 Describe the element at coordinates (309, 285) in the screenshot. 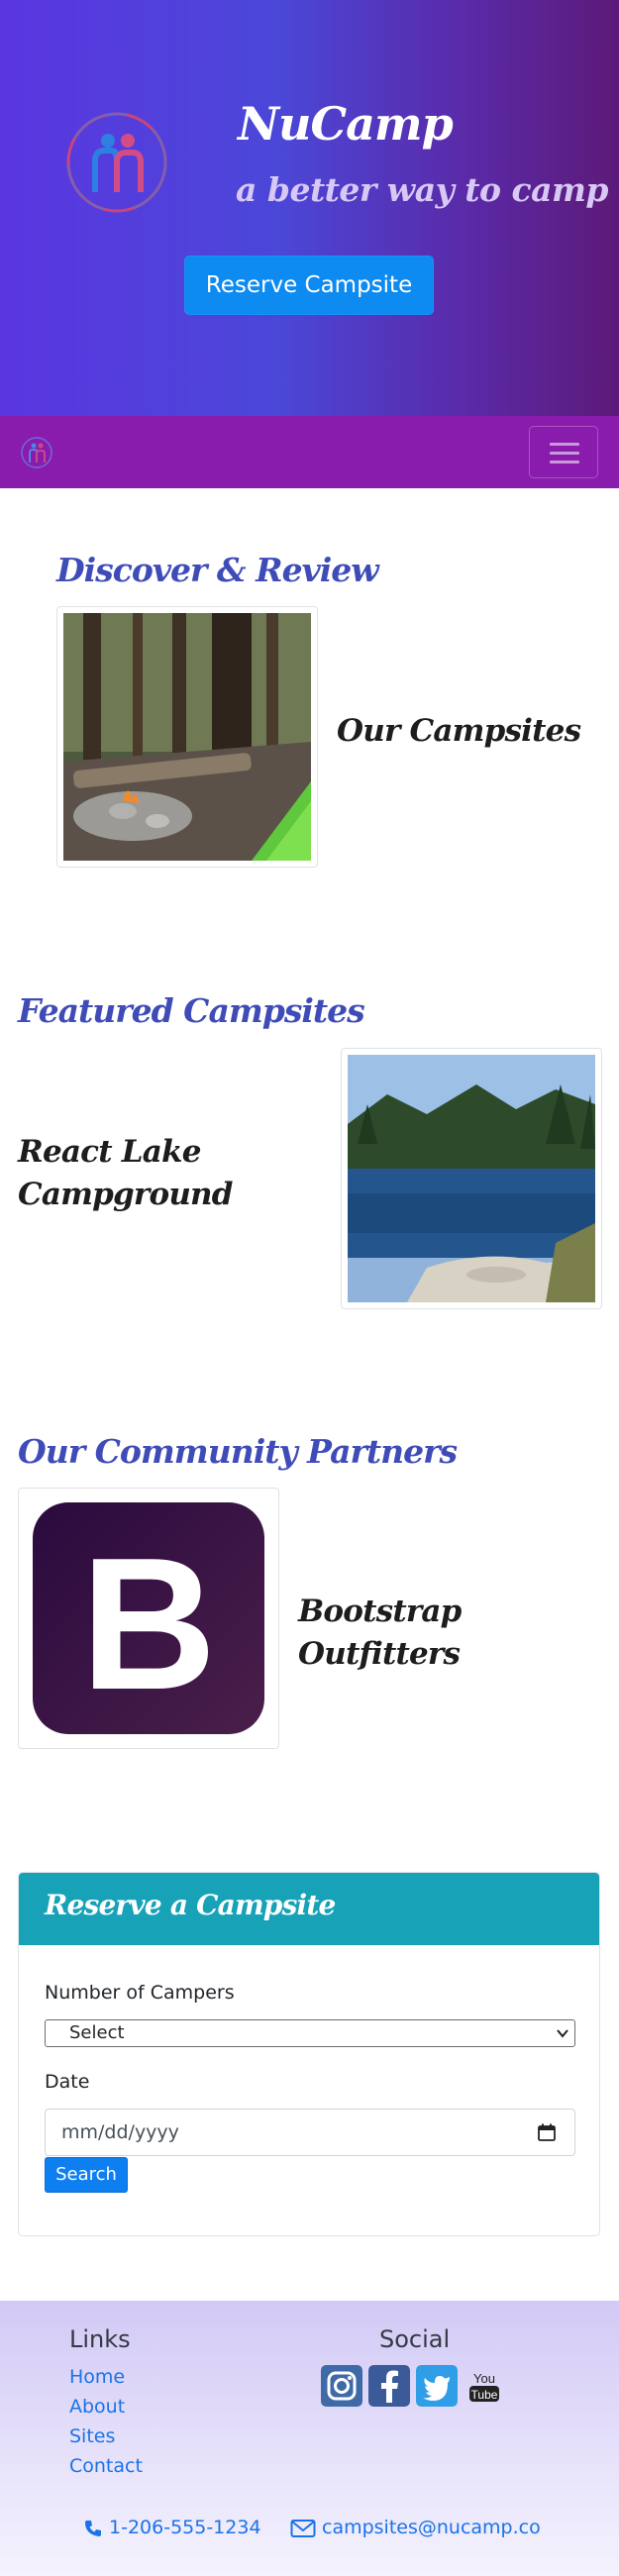

I see `reserve-campsite-button: Reserve Campsite` at that location.